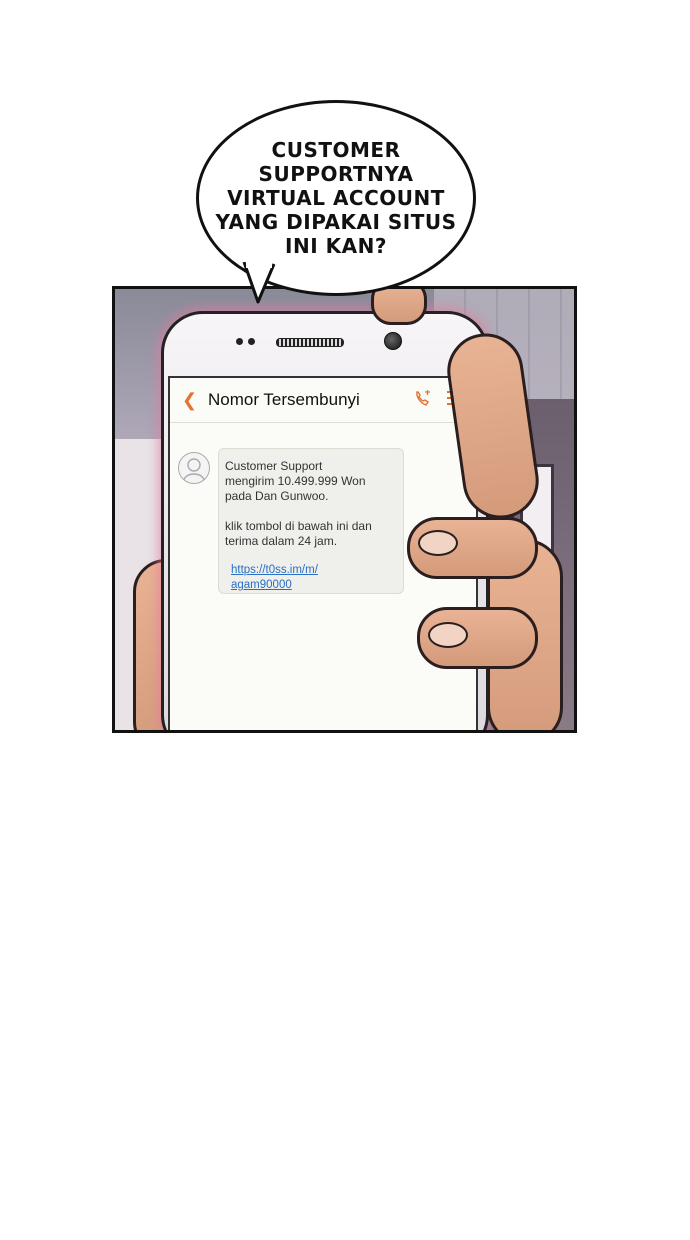  I want to click on sms-link-line: agam90000, so click(261, 585).